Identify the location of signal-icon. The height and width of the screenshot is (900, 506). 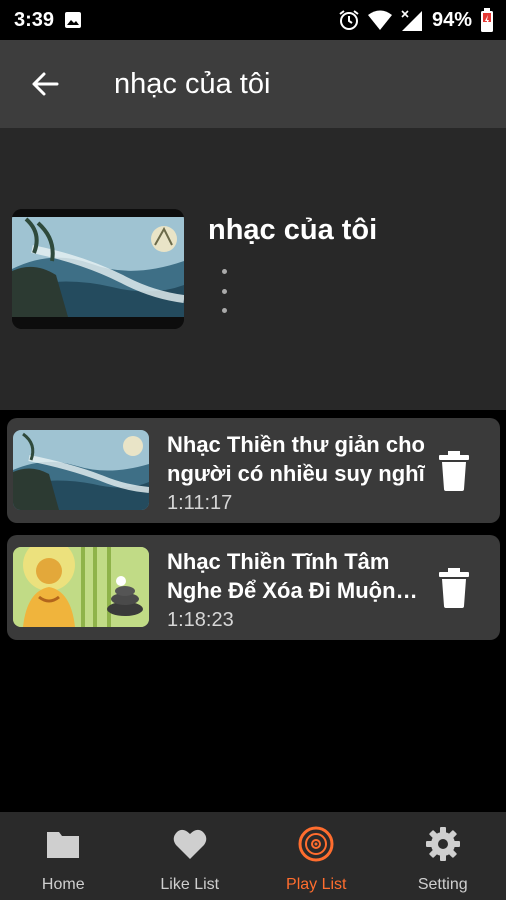
(411, 20).